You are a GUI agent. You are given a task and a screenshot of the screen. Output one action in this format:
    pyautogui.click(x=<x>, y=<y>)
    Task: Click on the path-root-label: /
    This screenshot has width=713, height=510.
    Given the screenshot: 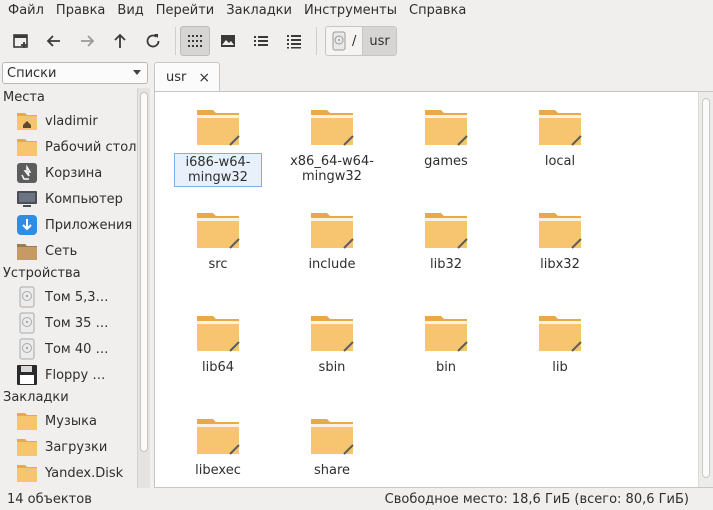 What is the action you would take?
    pyautogui.click(x=354, y=41)
    